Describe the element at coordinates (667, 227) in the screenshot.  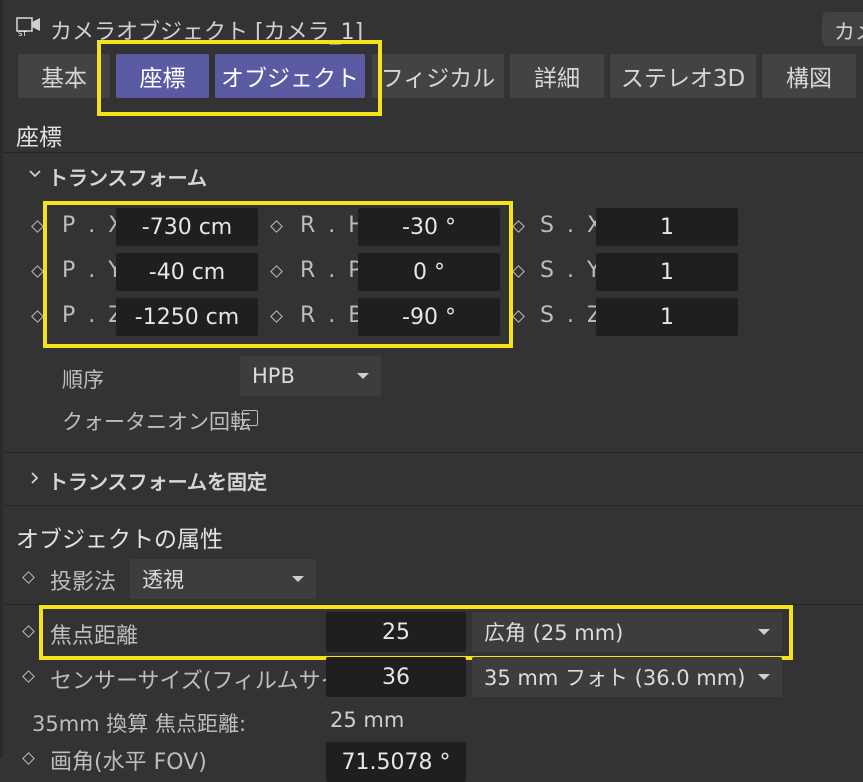
I see `input-scale-x: 1` at that location.